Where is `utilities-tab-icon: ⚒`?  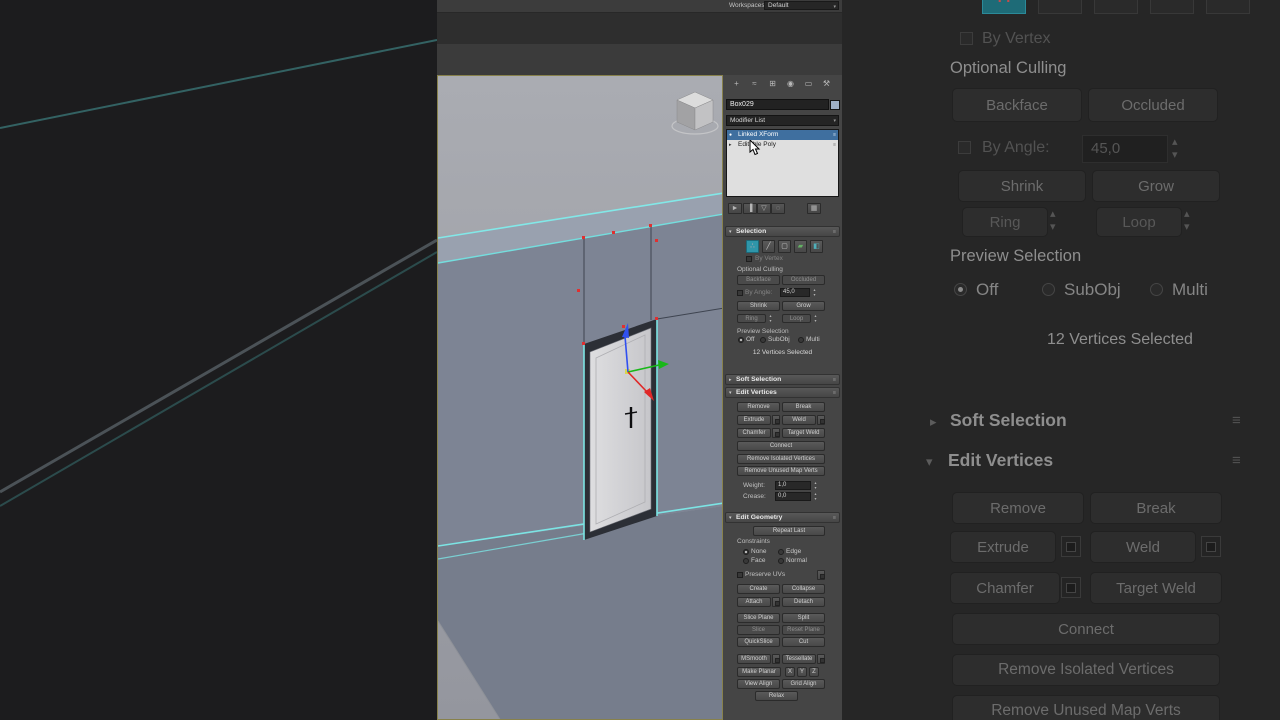
utilities-tab-icon: ⚒ is located at coordinates (826, 83).